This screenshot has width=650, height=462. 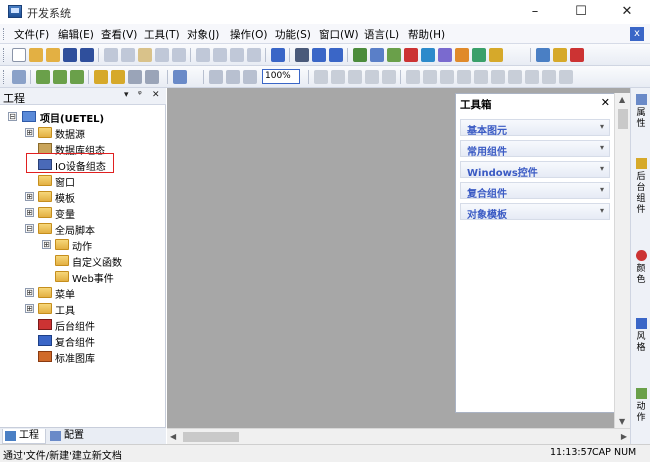 I want to click on tree-item-action: ⊞ 动作, so click(x=99, y=245).